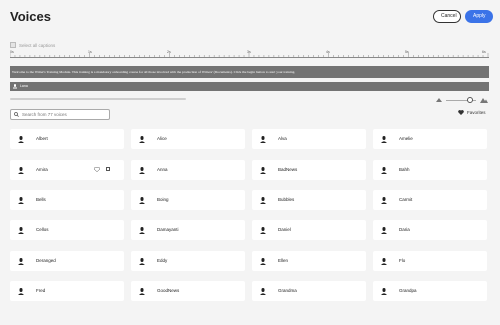 This screenshot has height=325, width=500. I want to click on tick-label: 3s, so click(249, 52).